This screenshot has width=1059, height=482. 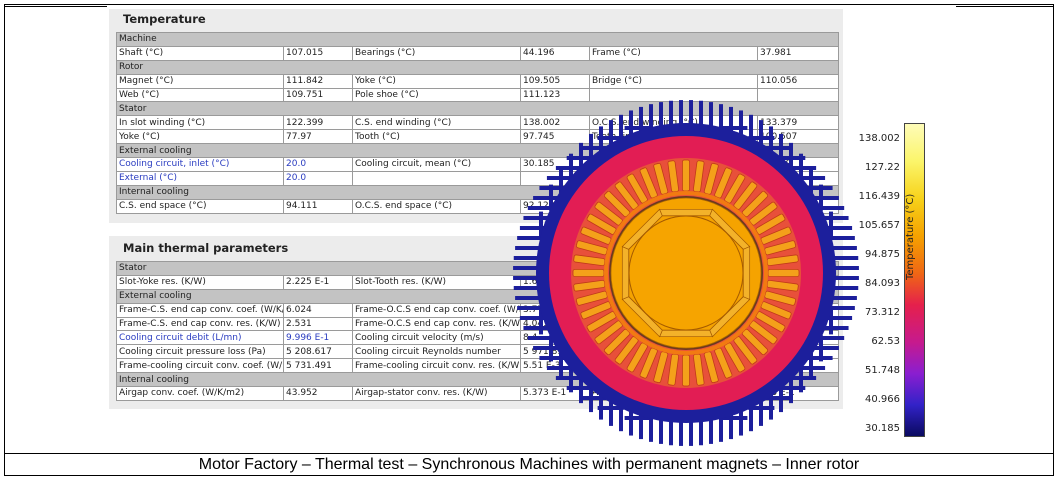 What do you see at coordinates (910, 236) in the screenshot?
I see `color-scale-title: Temperature (°C)` at bounding box center [910, 236].